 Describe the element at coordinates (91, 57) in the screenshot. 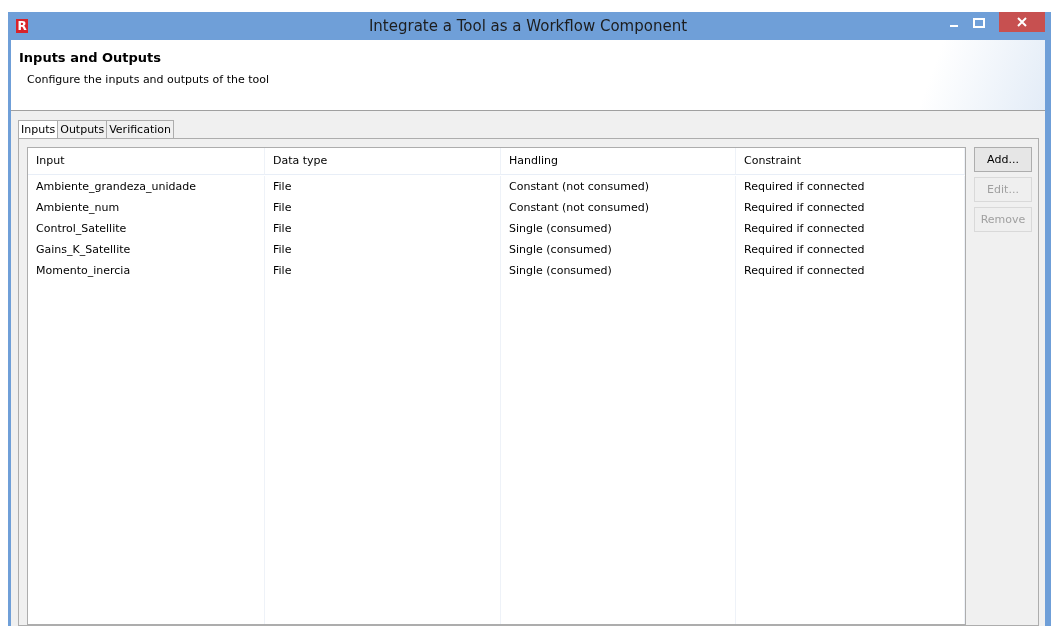

I see `page-title: Inputs and Outputs` at that location.